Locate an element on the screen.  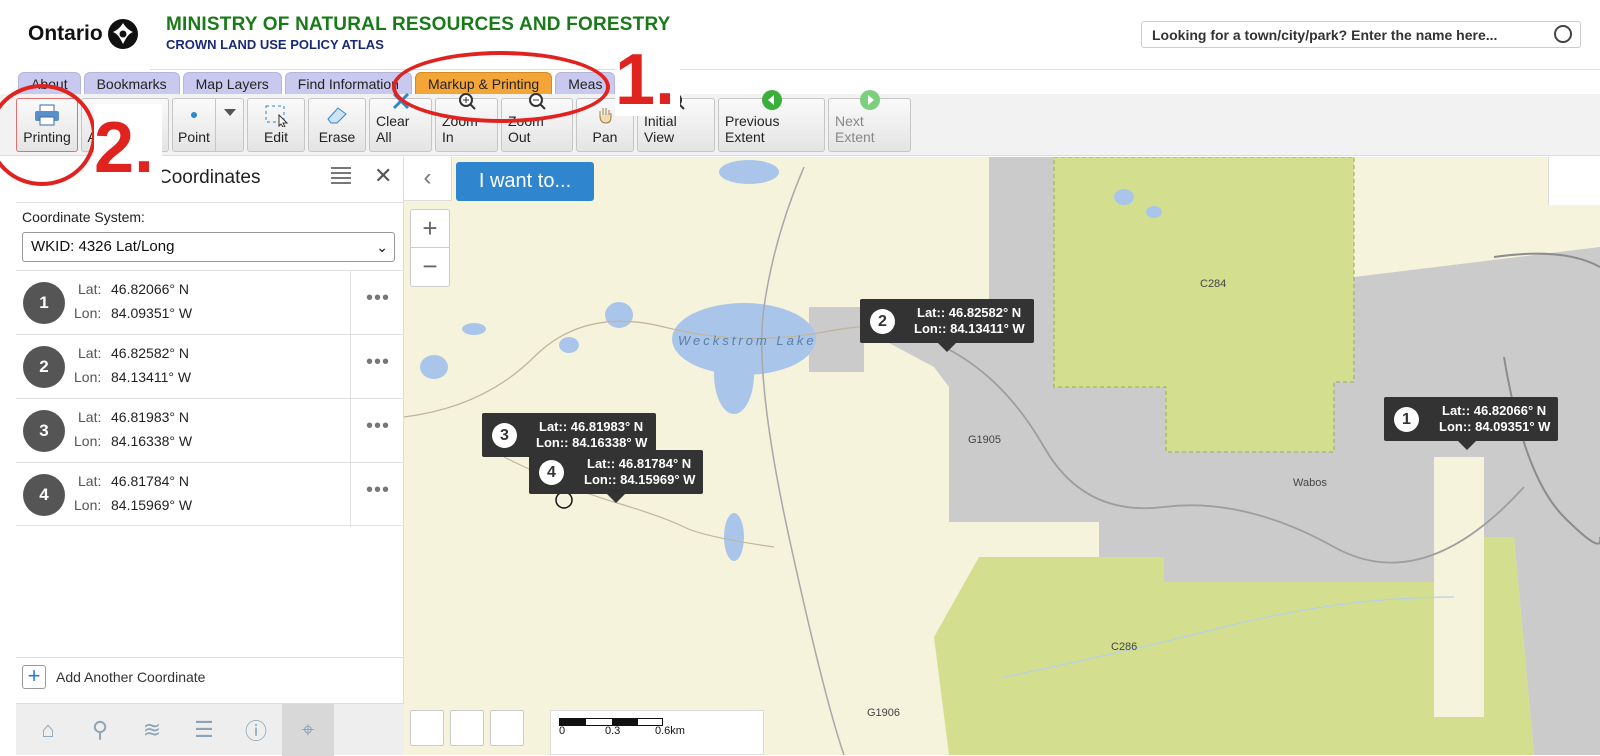
coordinate-callout: 2 Lat:: 46.82582° N Lon:: 84.13411° W is located at coordinates (947, 325).